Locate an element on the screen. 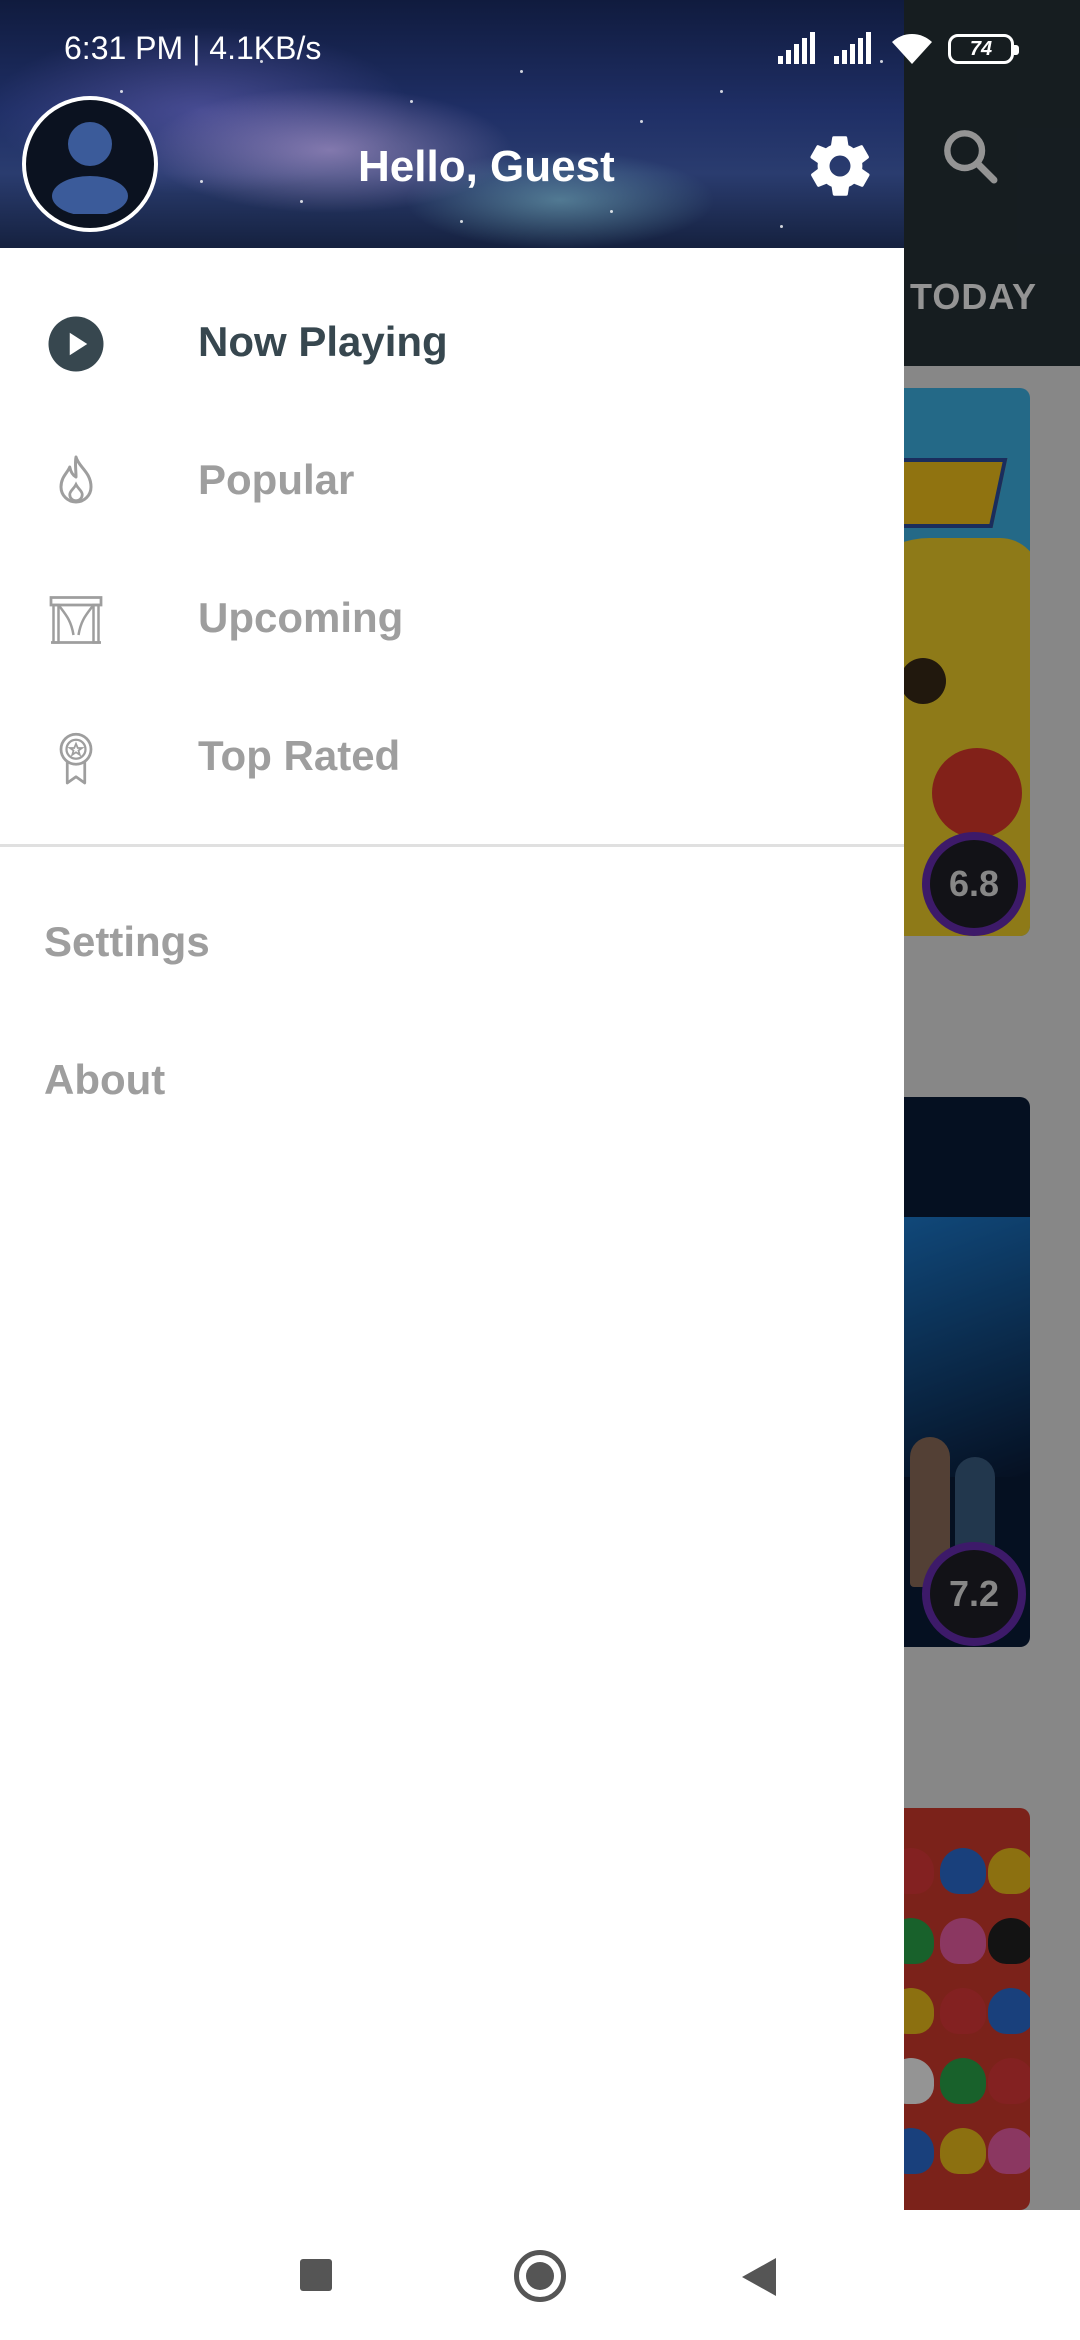 Image resolution: width=1080 pixels, height=2340 pixels. menu-item-label: Settings is located at coordinates (127, 941).